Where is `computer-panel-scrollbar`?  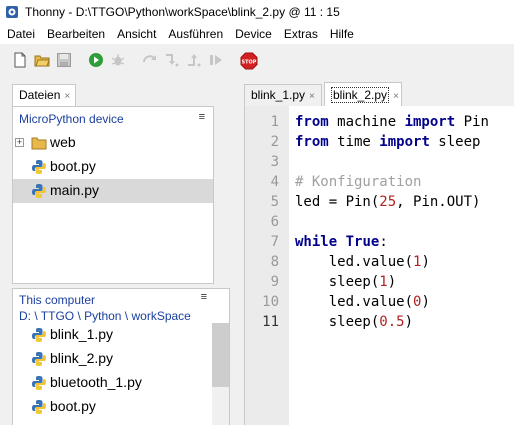 computer-panel-scrollbar is located at coordinates (220, 374).